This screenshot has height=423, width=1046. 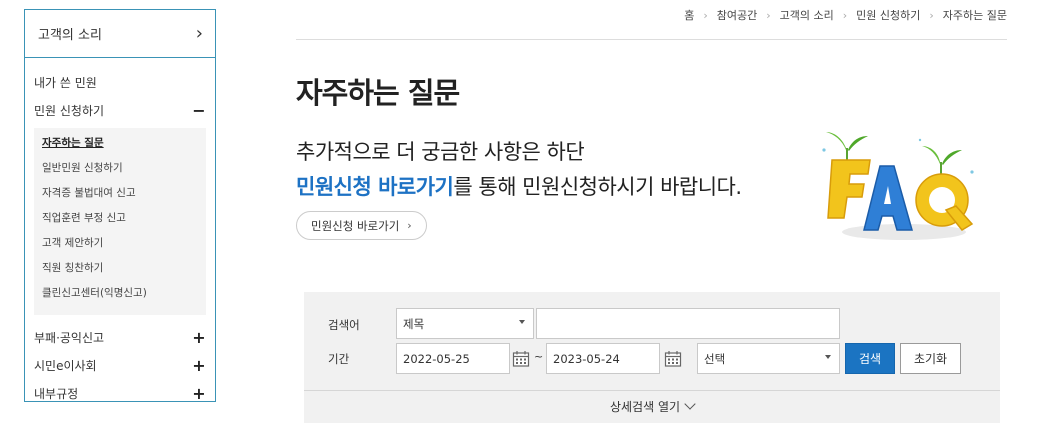 What do you see at coordinates (124, 146) in the screenshot?
I see `submenu-item-faq: 자주하는 질문` at bounding box center [124, 146].